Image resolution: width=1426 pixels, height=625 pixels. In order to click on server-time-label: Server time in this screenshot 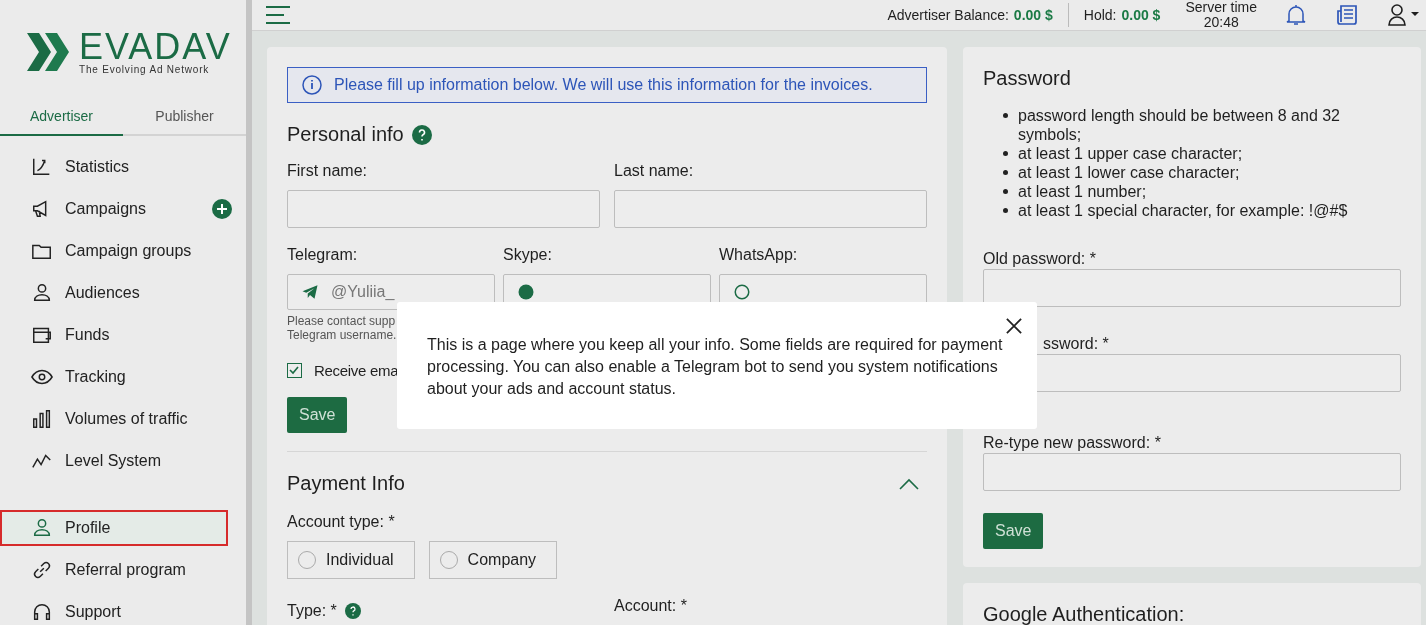, I will do `click(1221, 7)`.